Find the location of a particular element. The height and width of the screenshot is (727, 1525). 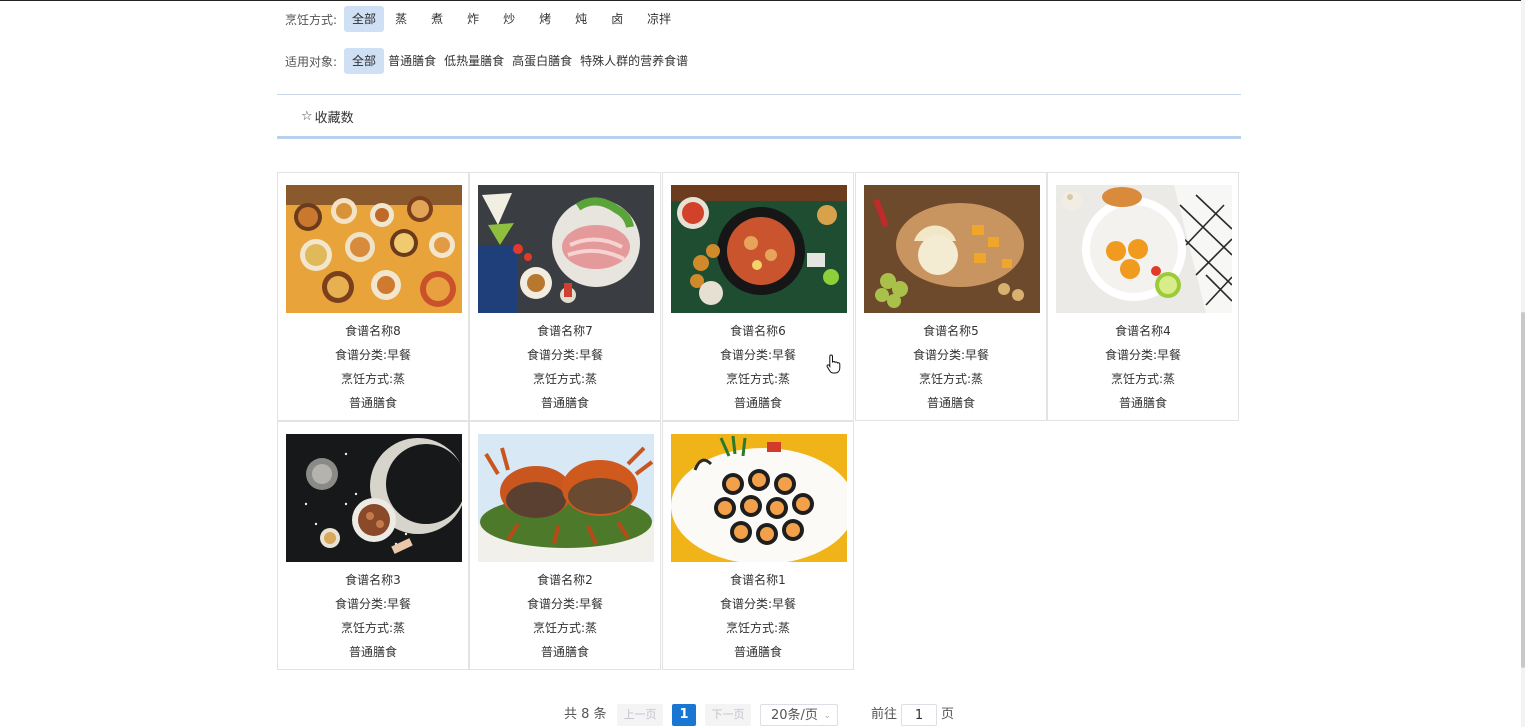

cooking-filter-row: 烹饪方式: 全部 蒸 煮 炸 炒 烤 炖 卤 凉拌 is located at coordinates (486, 19).